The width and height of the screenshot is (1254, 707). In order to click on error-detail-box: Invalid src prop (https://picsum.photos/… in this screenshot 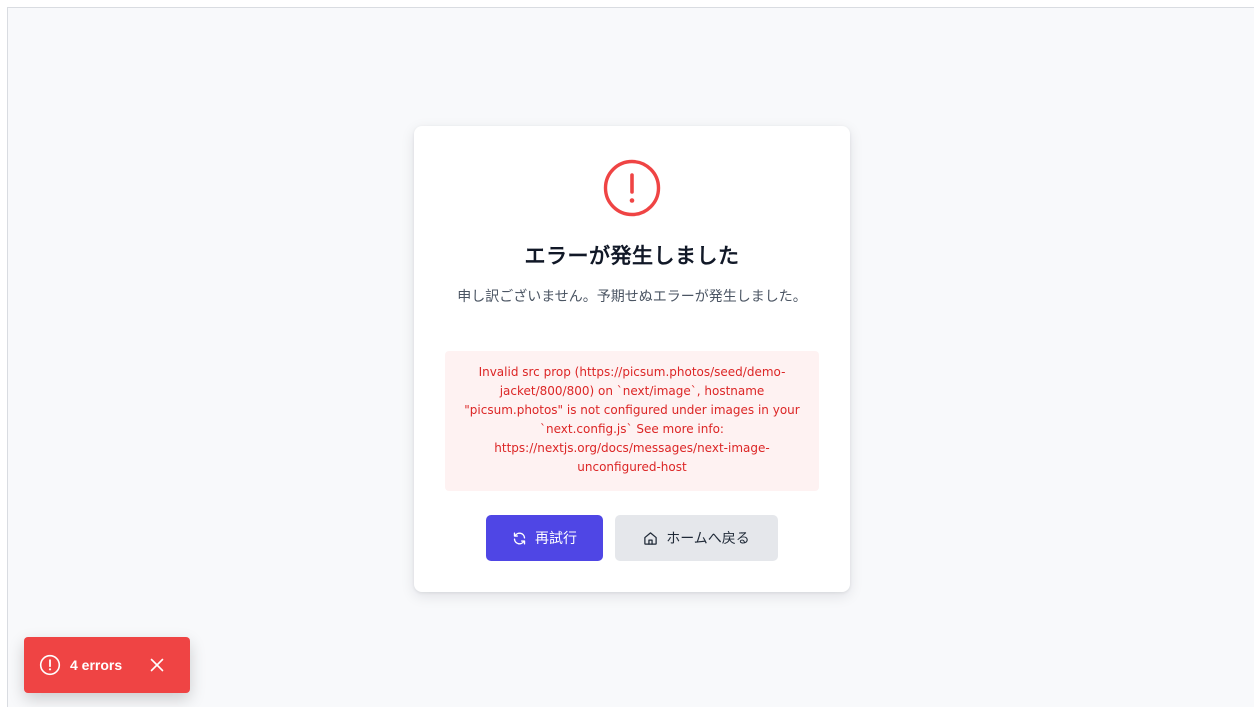, I will do `click(632, 421)`.